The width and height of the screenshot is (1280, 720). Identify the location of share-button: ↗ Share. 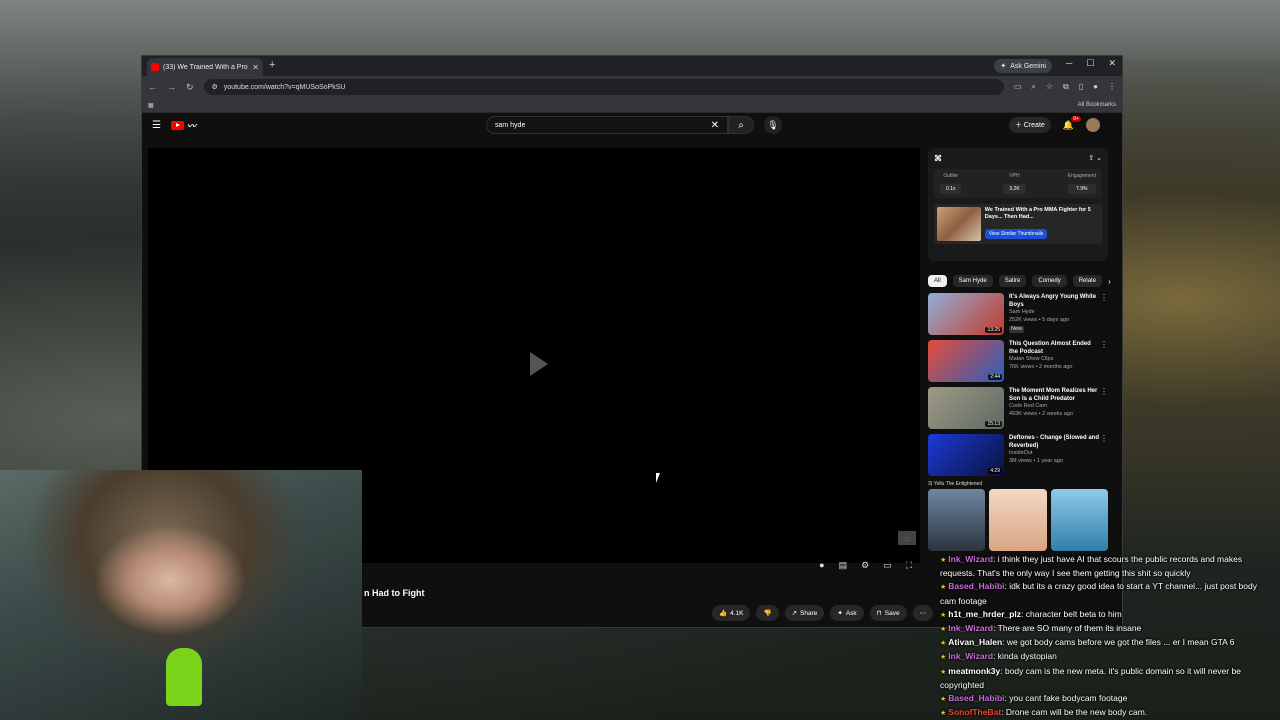
(804, 613).